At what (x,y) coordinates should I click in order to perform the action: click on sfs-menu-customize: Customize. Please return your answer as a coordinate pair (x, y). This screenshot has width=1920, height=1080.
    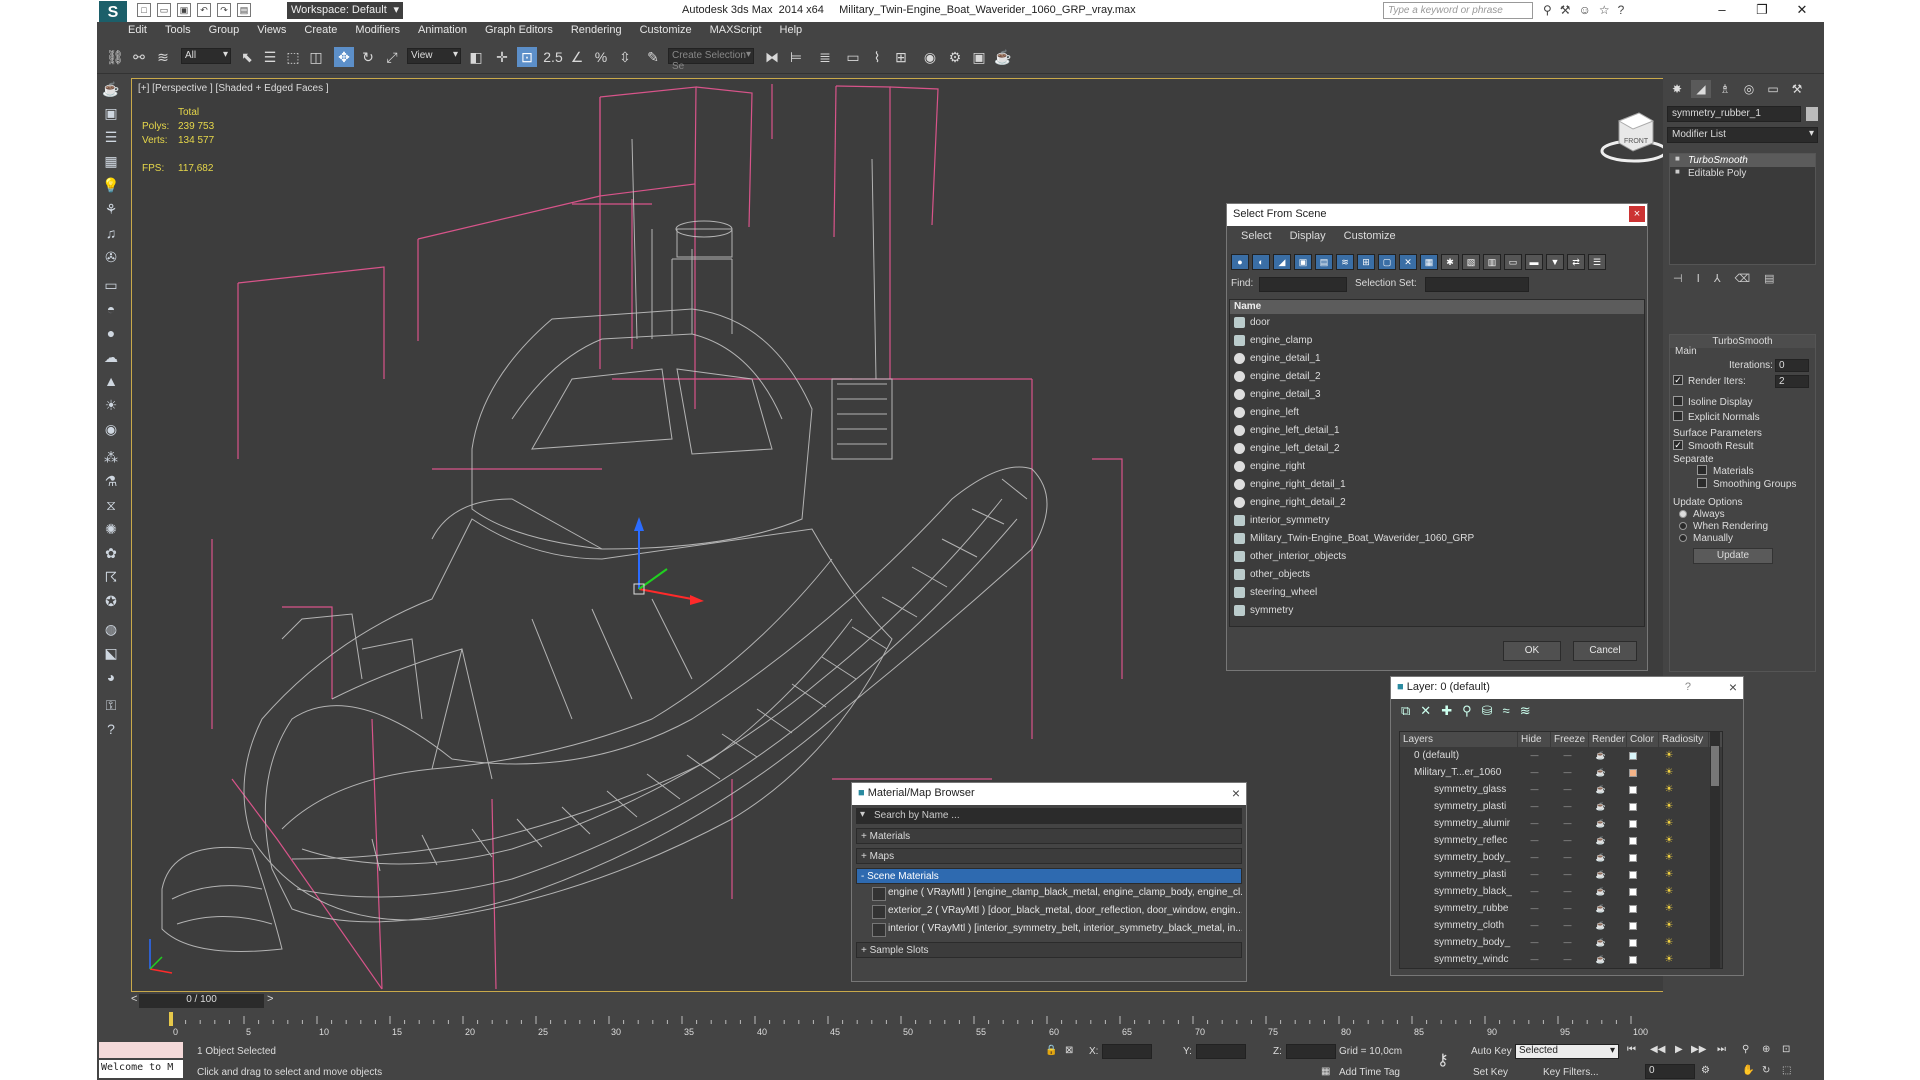
    Looking at the image, I should click on (1370, 236).